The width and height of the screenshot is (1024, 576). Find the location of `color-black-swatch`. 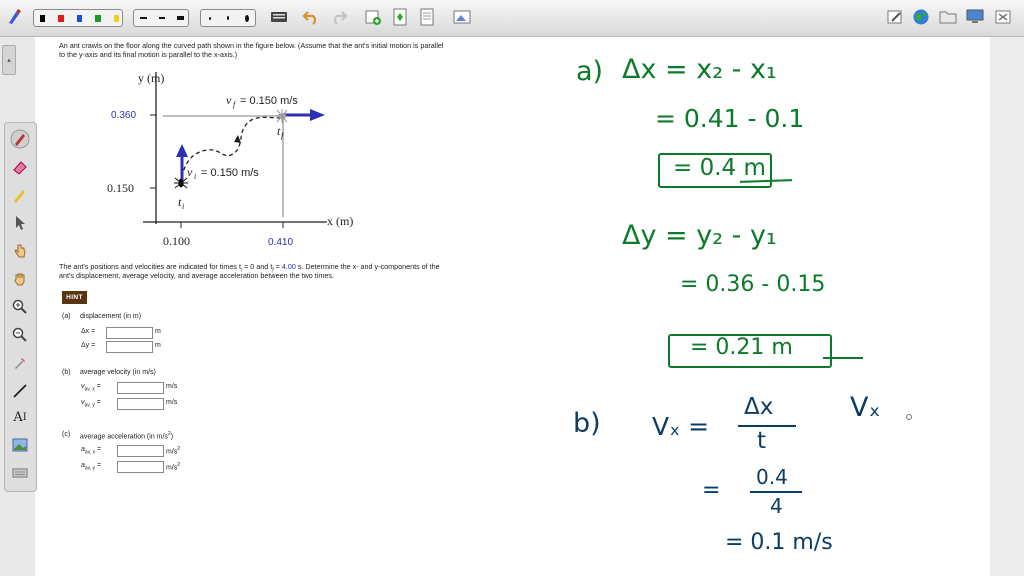

color-black-swatch is located at coordinates (43, 18).